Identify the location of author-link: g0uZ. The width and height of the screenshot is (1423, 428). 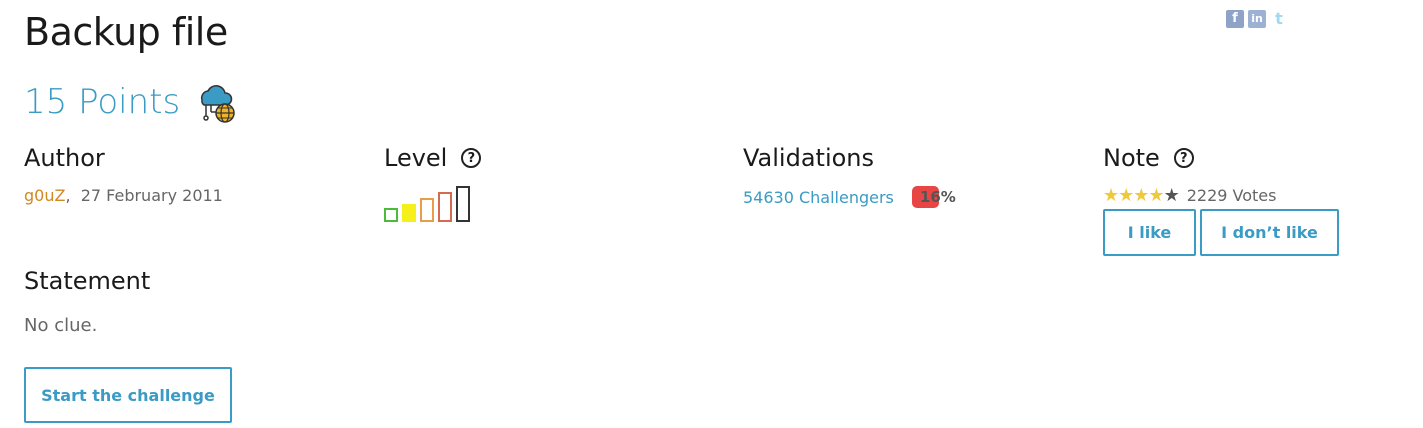
(44, 195).